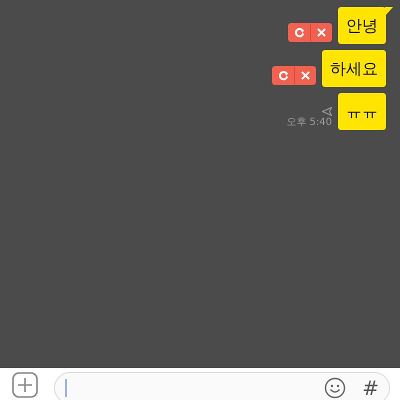  Describe the element at coordinates (309, 122) in the screenshot. I see `message-time: 오후 5:40` at that location.